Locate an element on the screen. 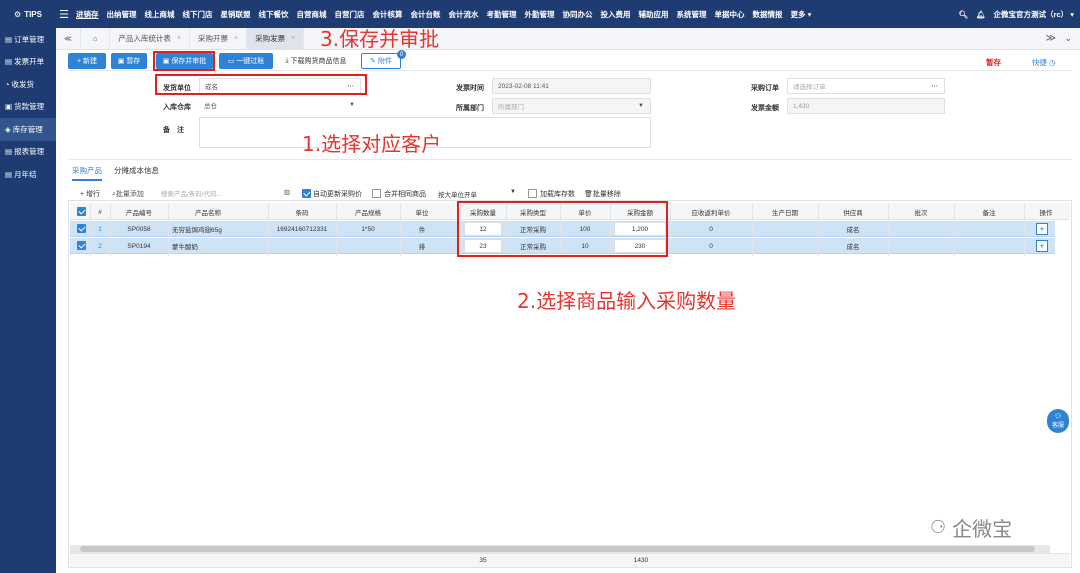  search-icon: 🔍︎ is located at coordinates (963, 14).